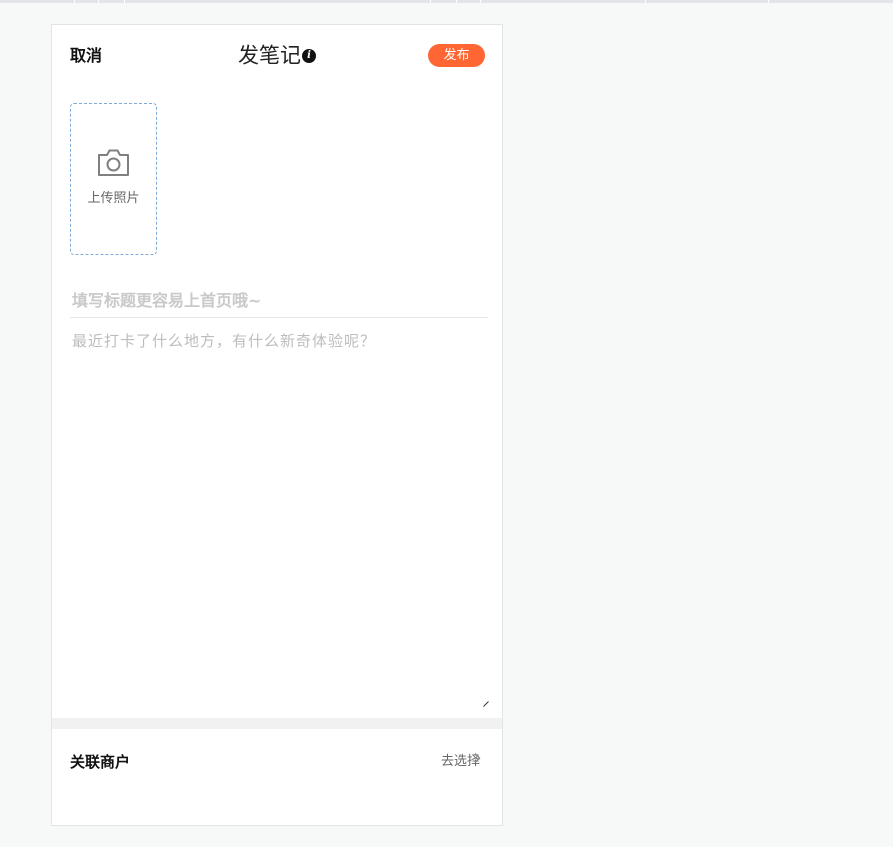 This screenshot has width=893, height=847. What do you see at coordinates (269, 55) in the screenshot?
I see `page-title: 发笔记` at bounding box center [269, 55].